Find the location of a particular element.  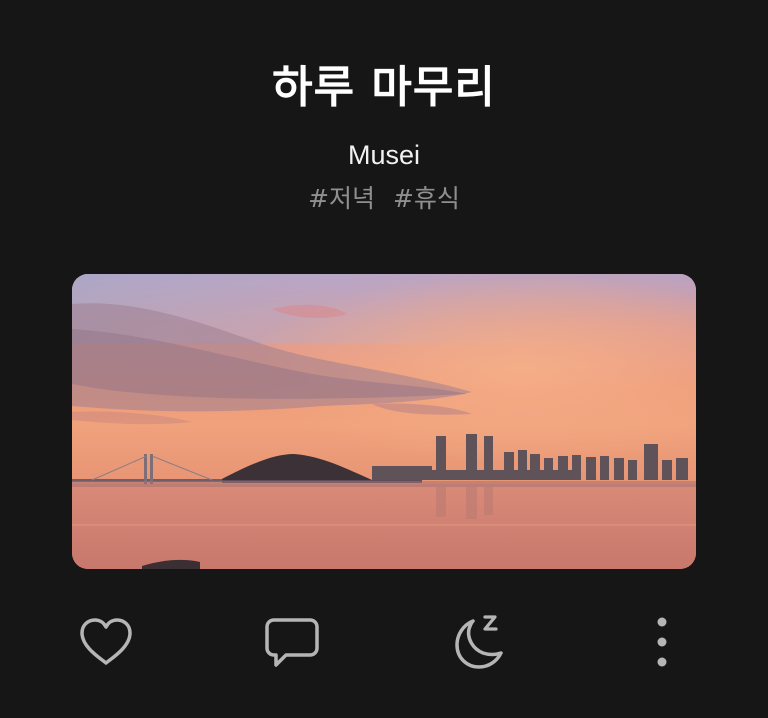

more-button is located at coordinates (662, 642).